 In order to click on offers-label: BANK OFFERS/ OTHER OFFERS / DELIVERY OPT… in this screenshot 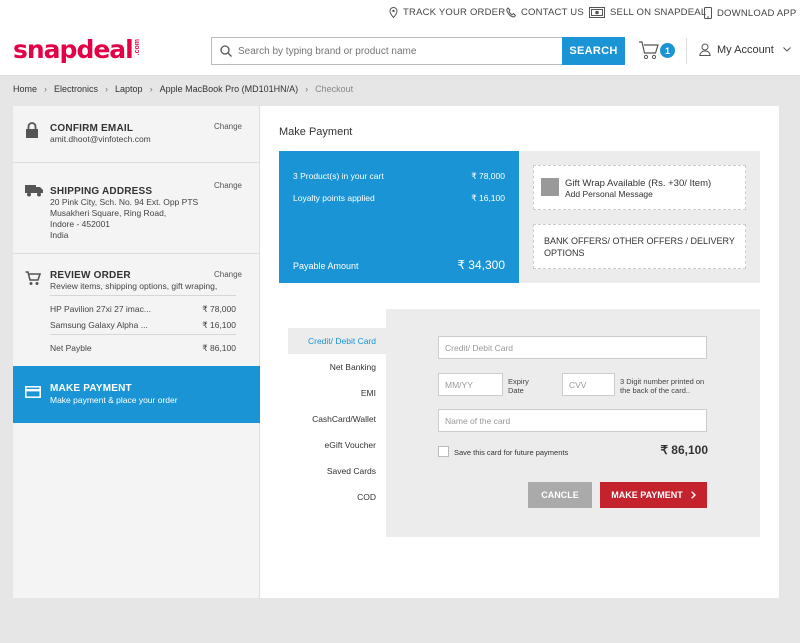, I will do `click(639, 247)`.